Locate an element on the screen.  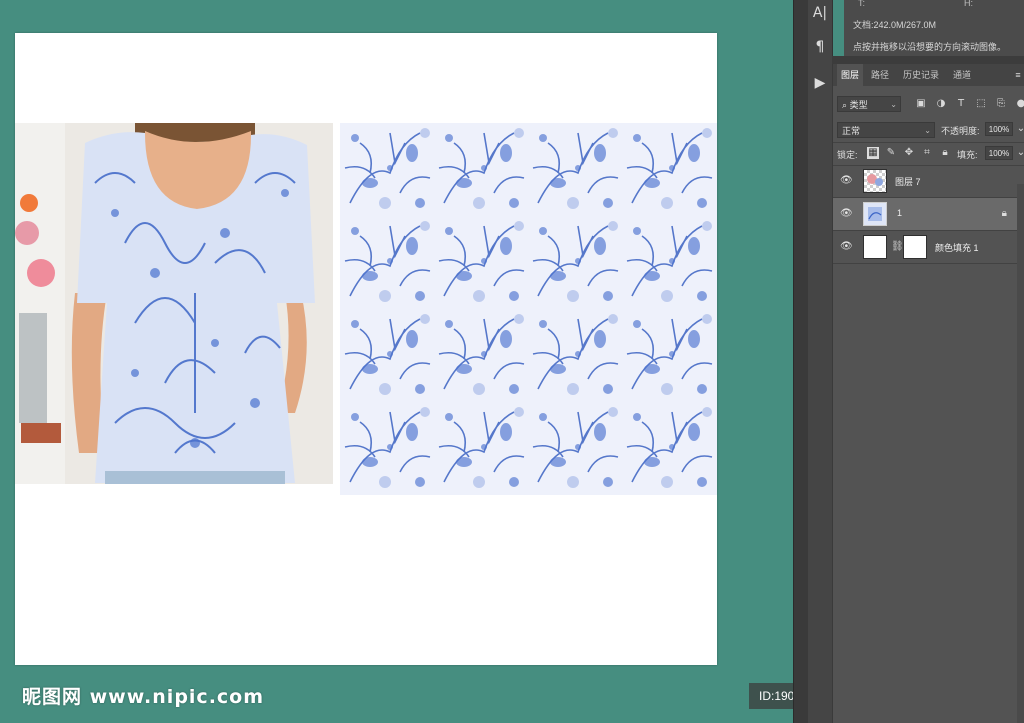
text-tool-icon: A| is located at coordinates (820, 13).